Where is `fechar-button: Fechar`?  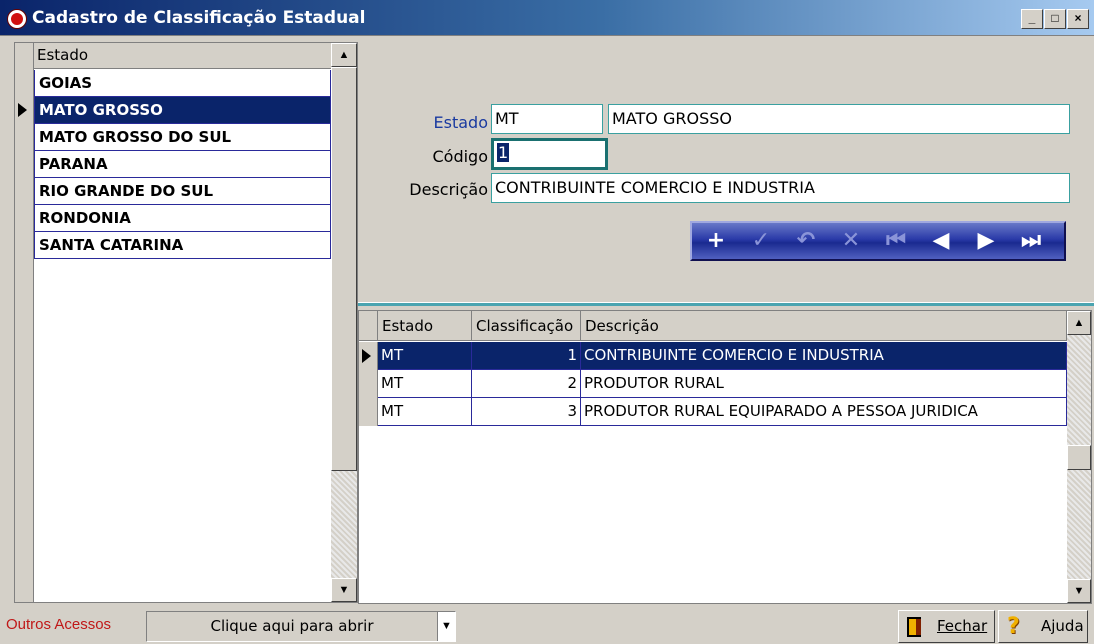
fechar-button: Fechar is located at coordinates (946, 626).